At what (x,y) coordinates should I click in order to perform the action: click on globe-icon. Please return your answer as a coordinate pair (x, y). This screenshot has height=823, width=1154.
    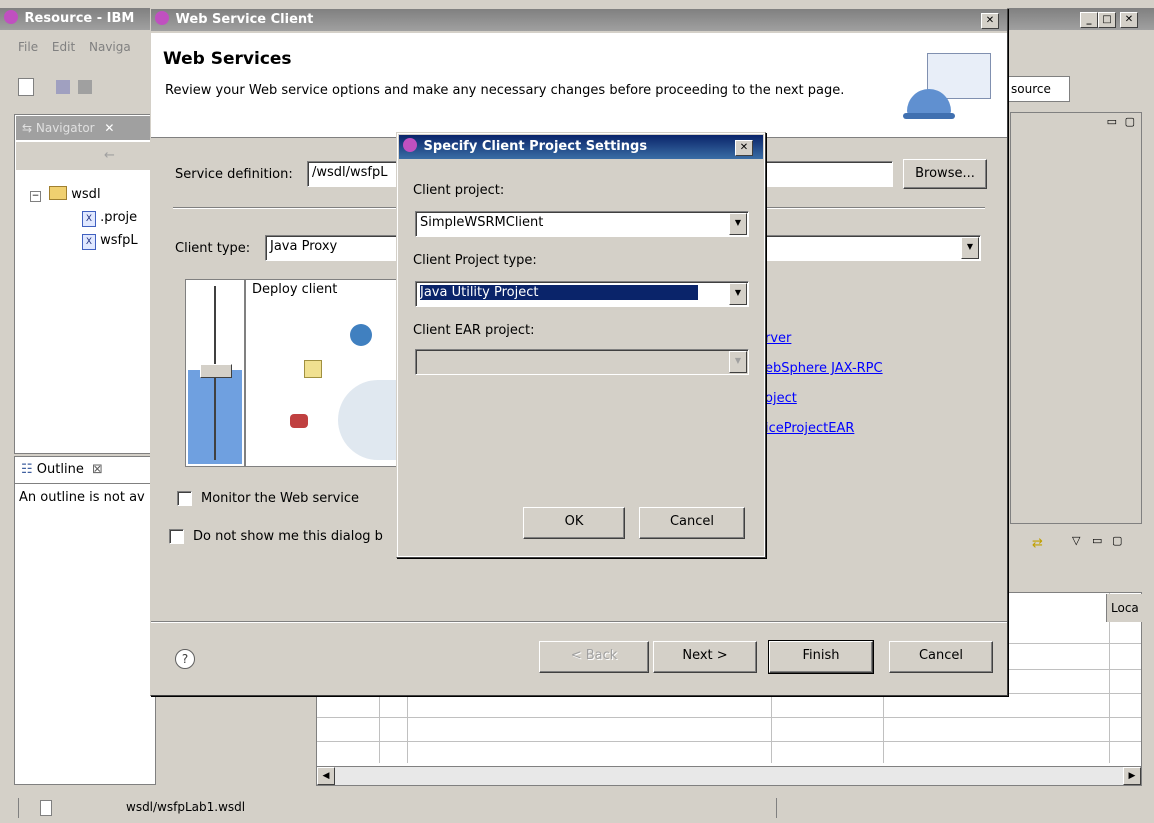
    Looking at the image, I should click on (361, 335).